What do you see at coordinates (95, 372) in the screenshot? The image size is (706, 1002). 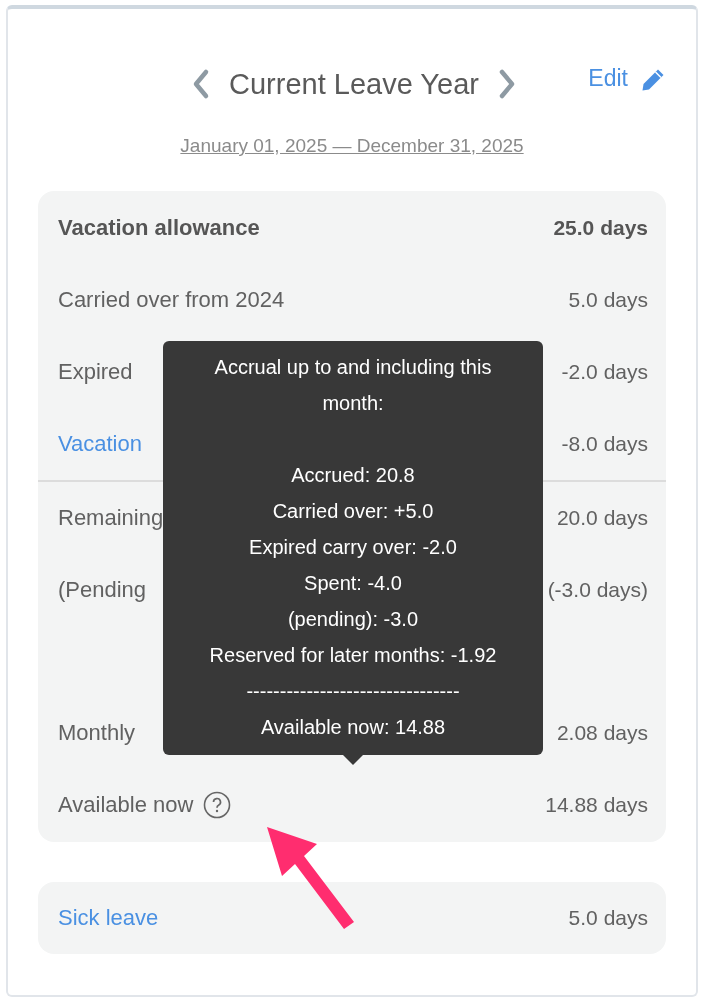 I see `row-label: Expired` at bounding box center [95, 372].